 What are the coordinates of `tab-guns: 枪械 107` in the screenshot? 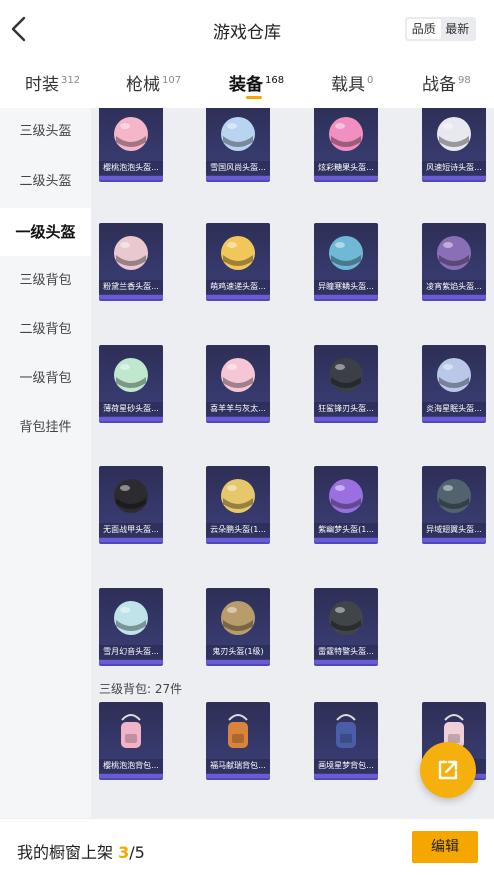 It's located at (153, 82).